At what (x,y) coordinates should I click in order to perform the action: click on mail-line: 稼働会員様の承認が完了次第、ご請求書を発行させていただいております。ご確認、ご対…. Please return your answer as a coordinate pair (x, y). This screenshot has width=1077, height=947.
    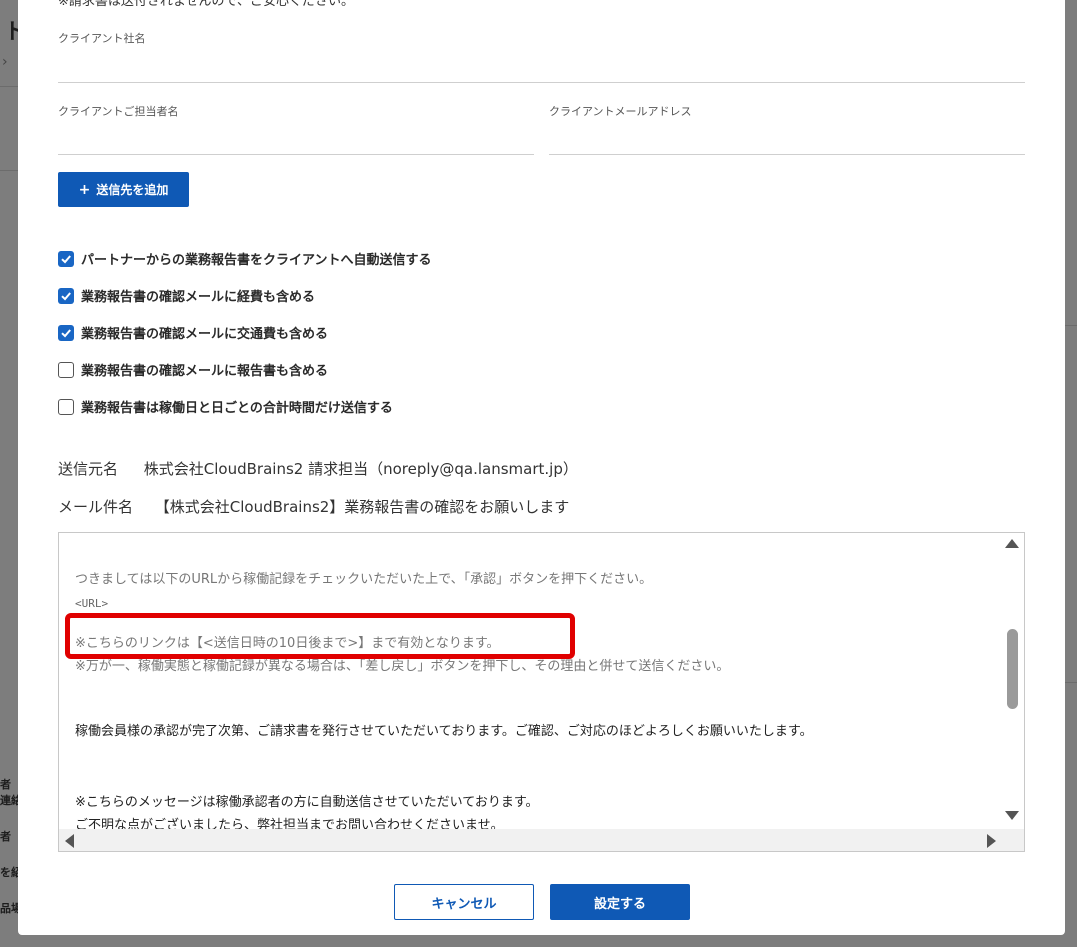
    Looking at the image, I should click on (444, 731).